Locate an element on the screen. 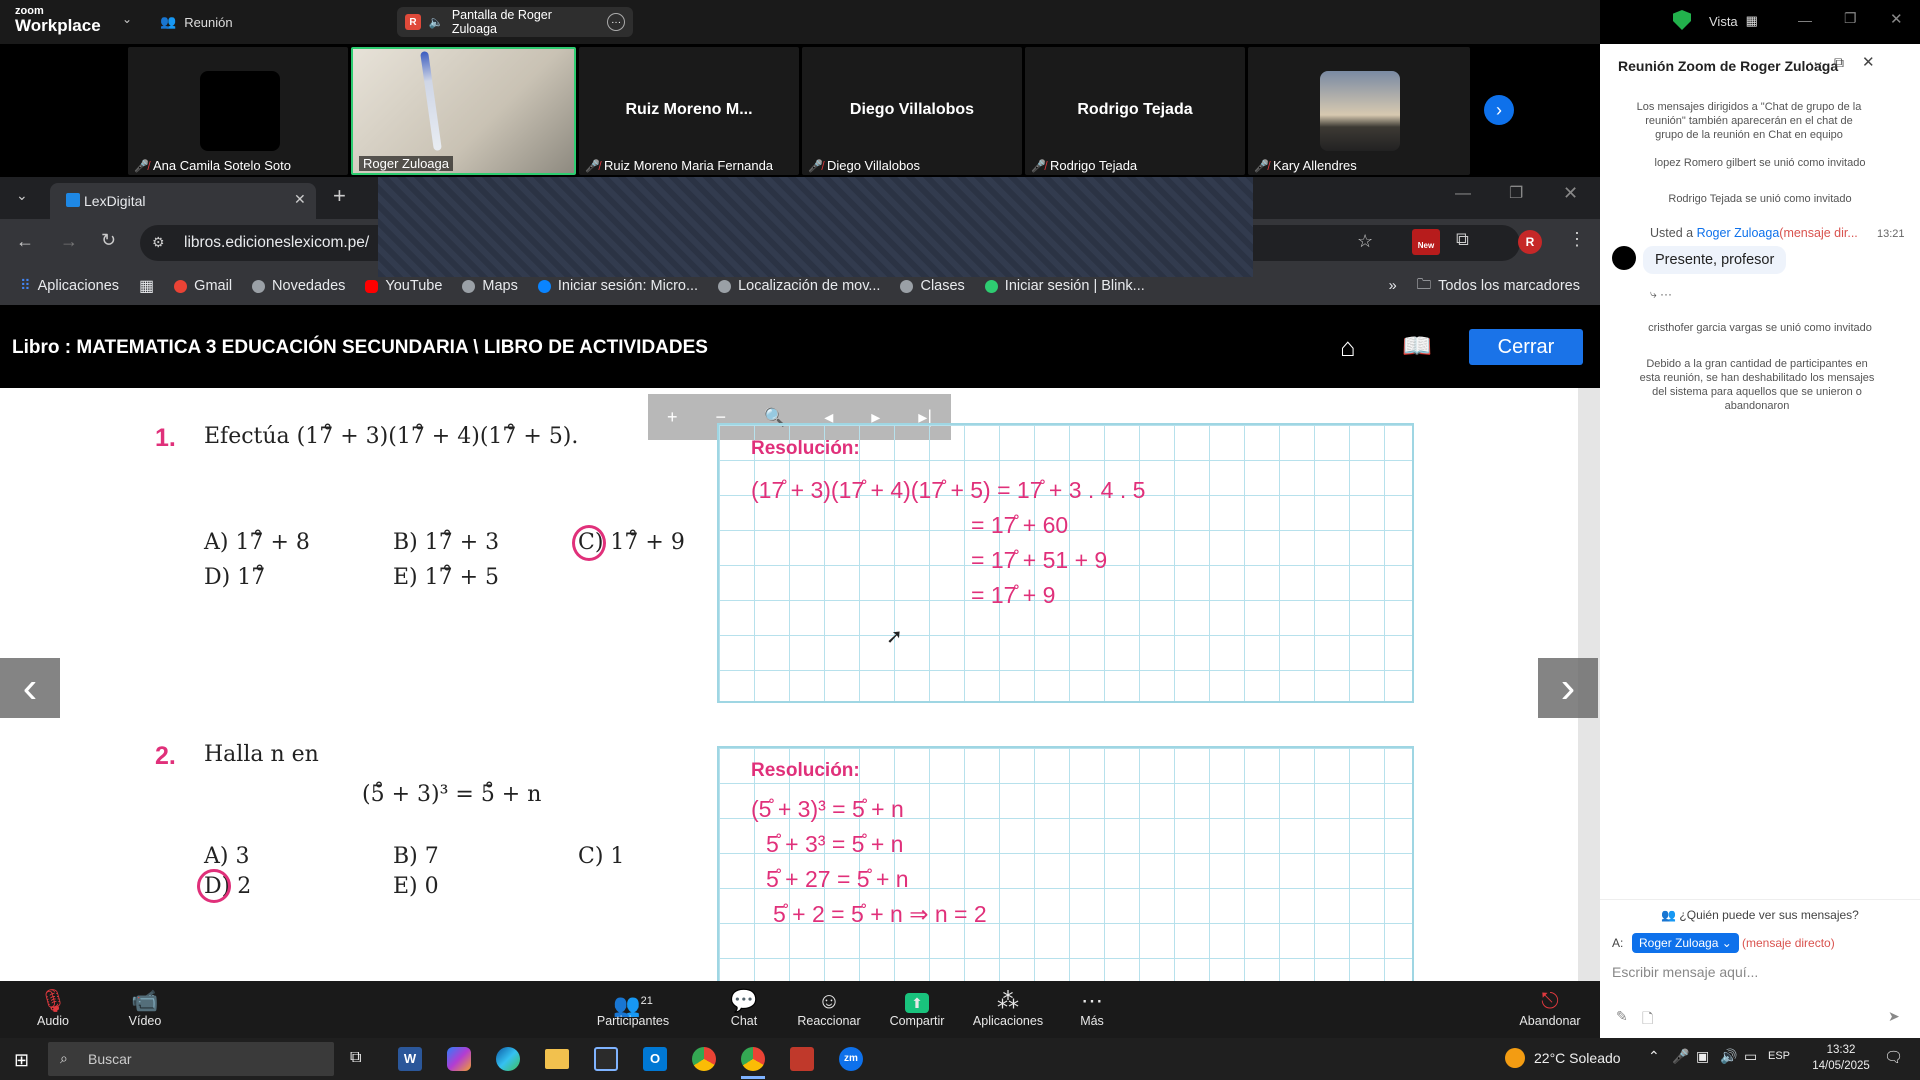 This screenshot has width=1920, height=1080. outlook-icon: O is located at coordinates (655, 1059).